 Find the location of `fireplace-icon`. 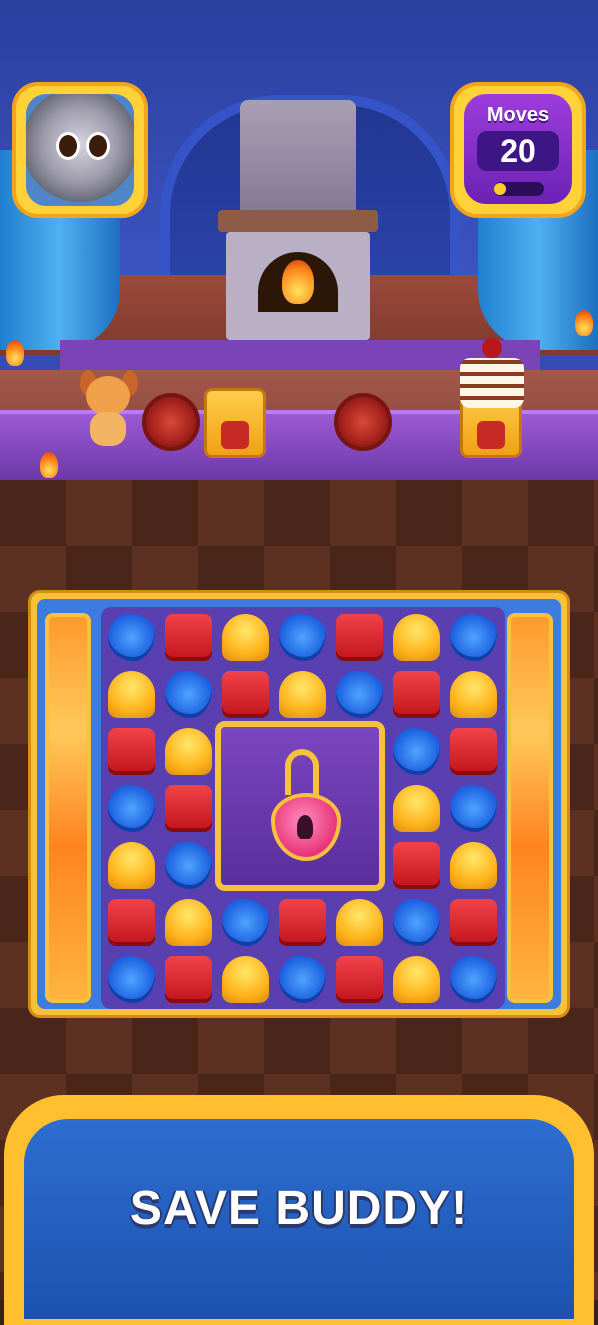

fireplace-icon is located at coordinates (298, 220).